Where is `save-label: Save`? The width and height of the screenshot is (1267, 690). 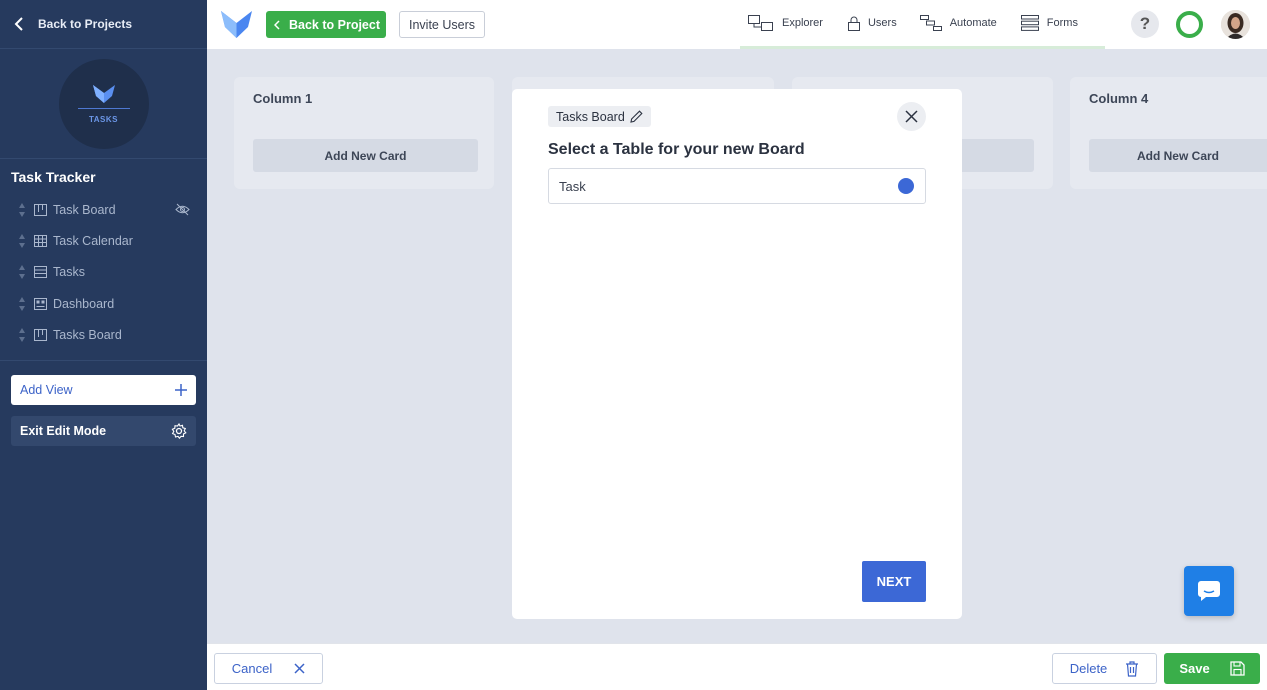 save-label: Save is located at coordinates (1194, 668).